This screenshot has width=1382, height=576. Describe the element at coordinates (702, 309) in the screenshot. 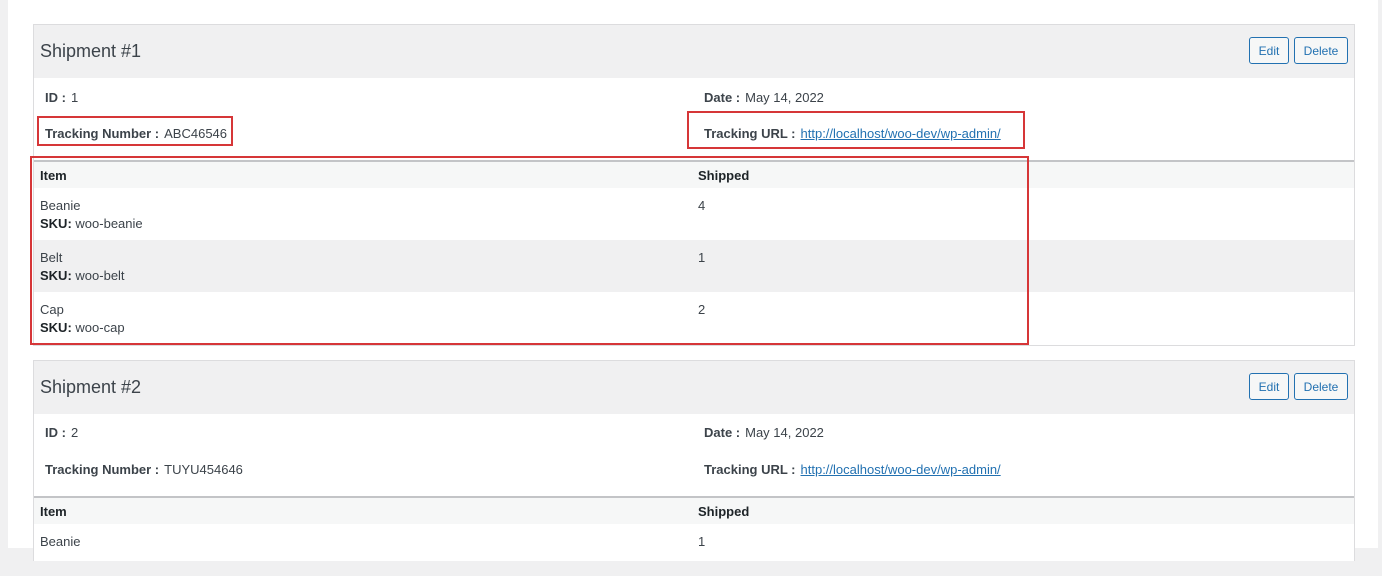

I see `item-shipped: 2` at that location.